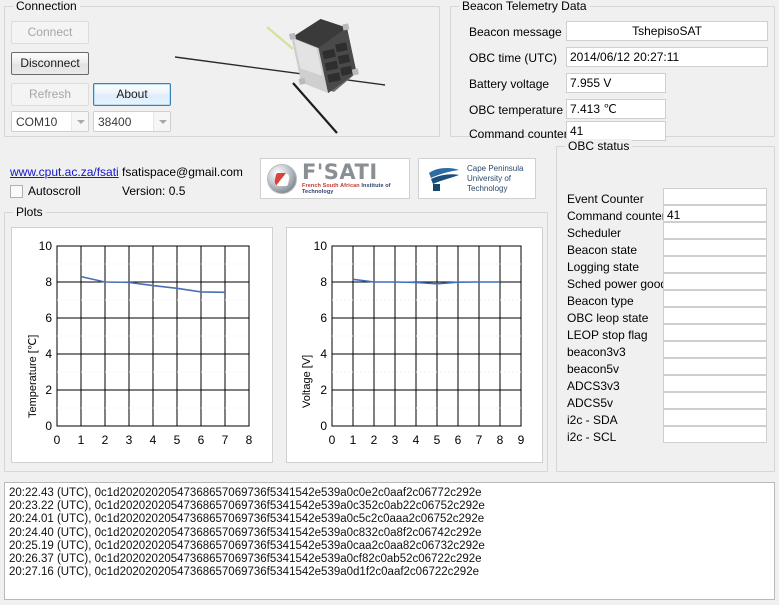  What do you see at coordinates (489, 183) in the screenshot?
I see `cput-line-2: University of Technology` at bounding box center [489, 183].